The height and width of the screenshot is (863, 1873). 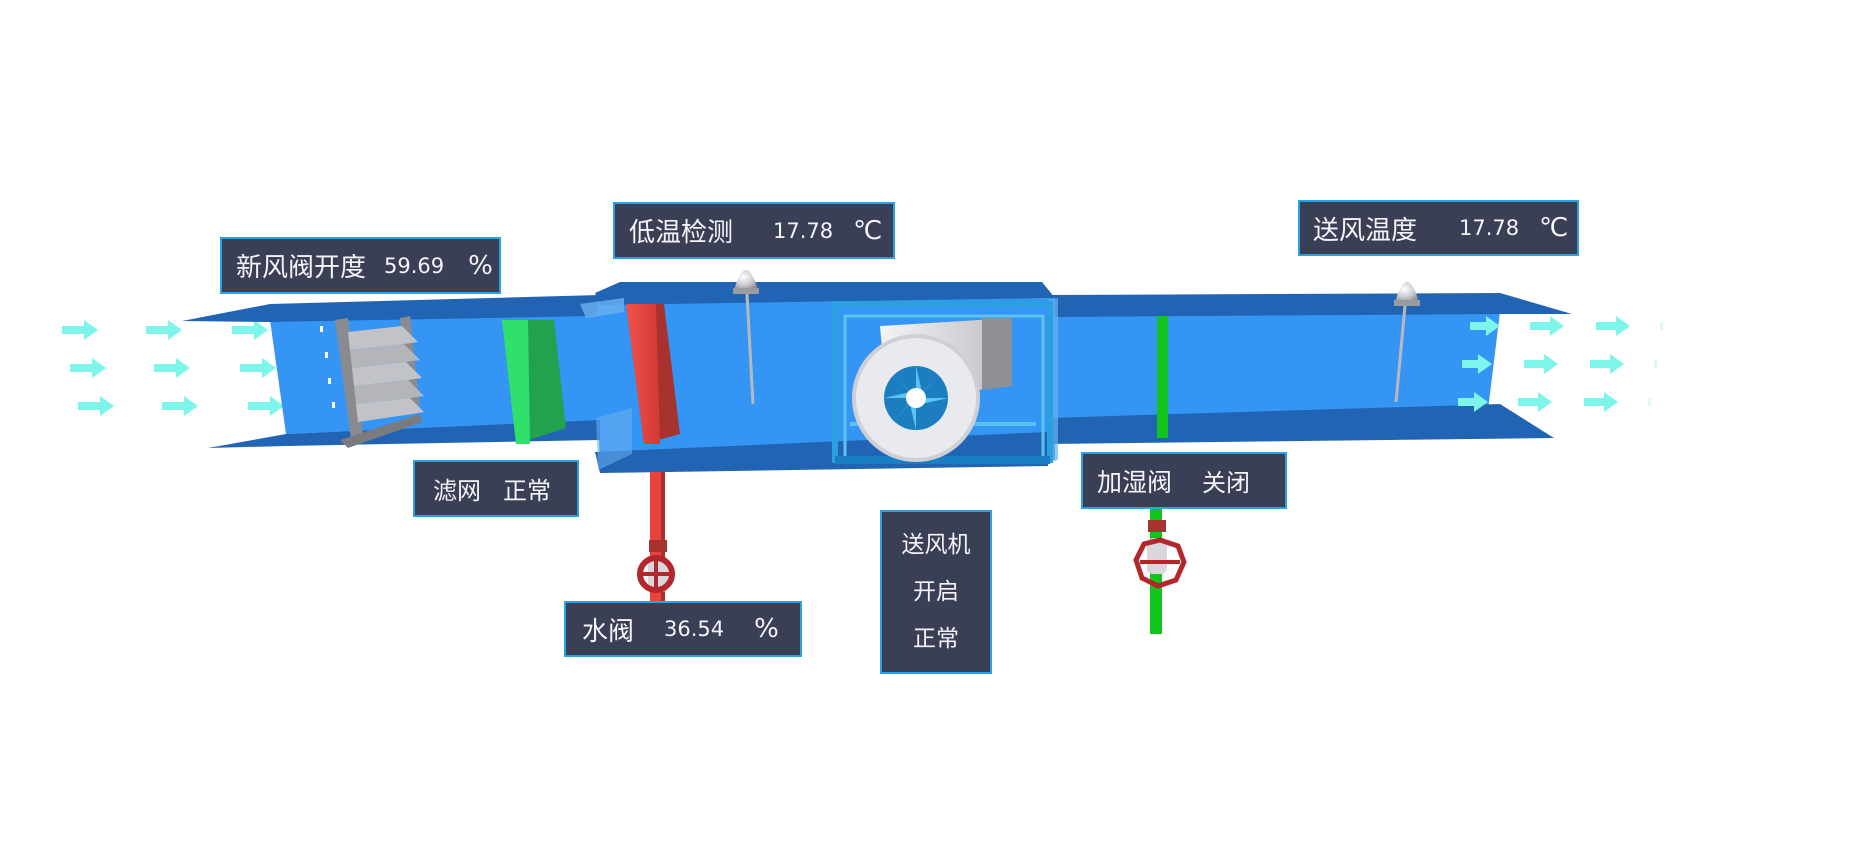 I want to click on supply-fan-fault-state: 正常, so click(x=936, y=638).